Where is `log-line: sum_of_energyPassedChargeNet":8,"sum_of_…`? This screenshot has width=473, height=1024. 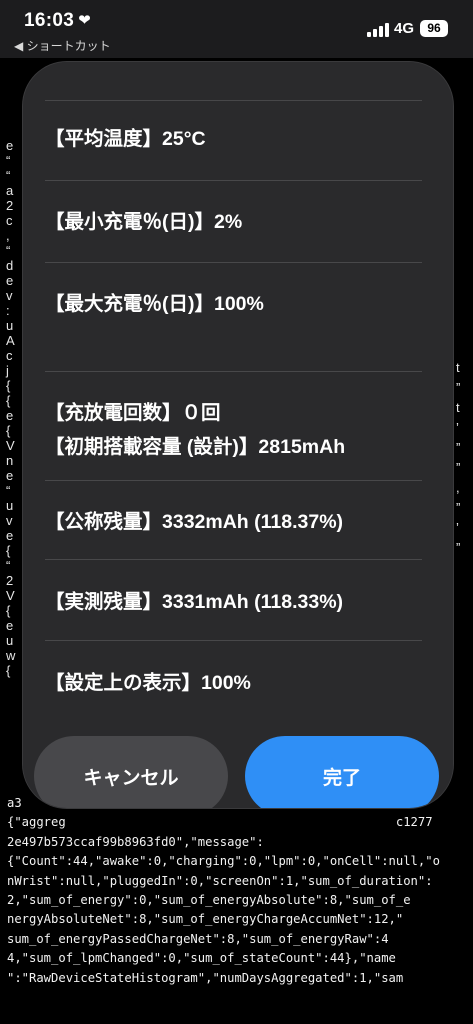
log-line: sum_of_energyPassedChargeNet":8,"sum_of_… is located at coordinates (198, 938).